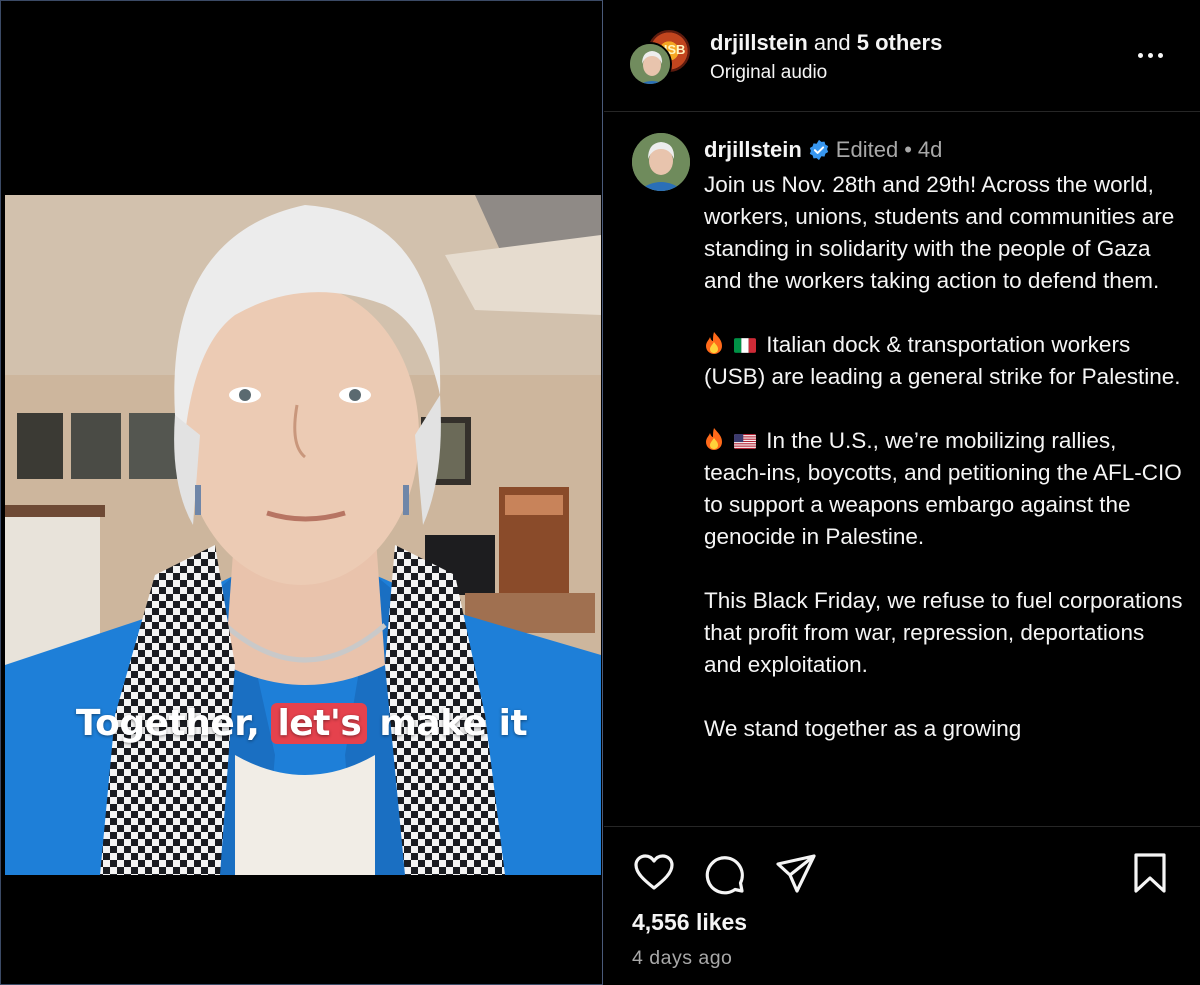 This screenshot has width=1200, height=985. I want to click on heart-icon, so click(654, 872).